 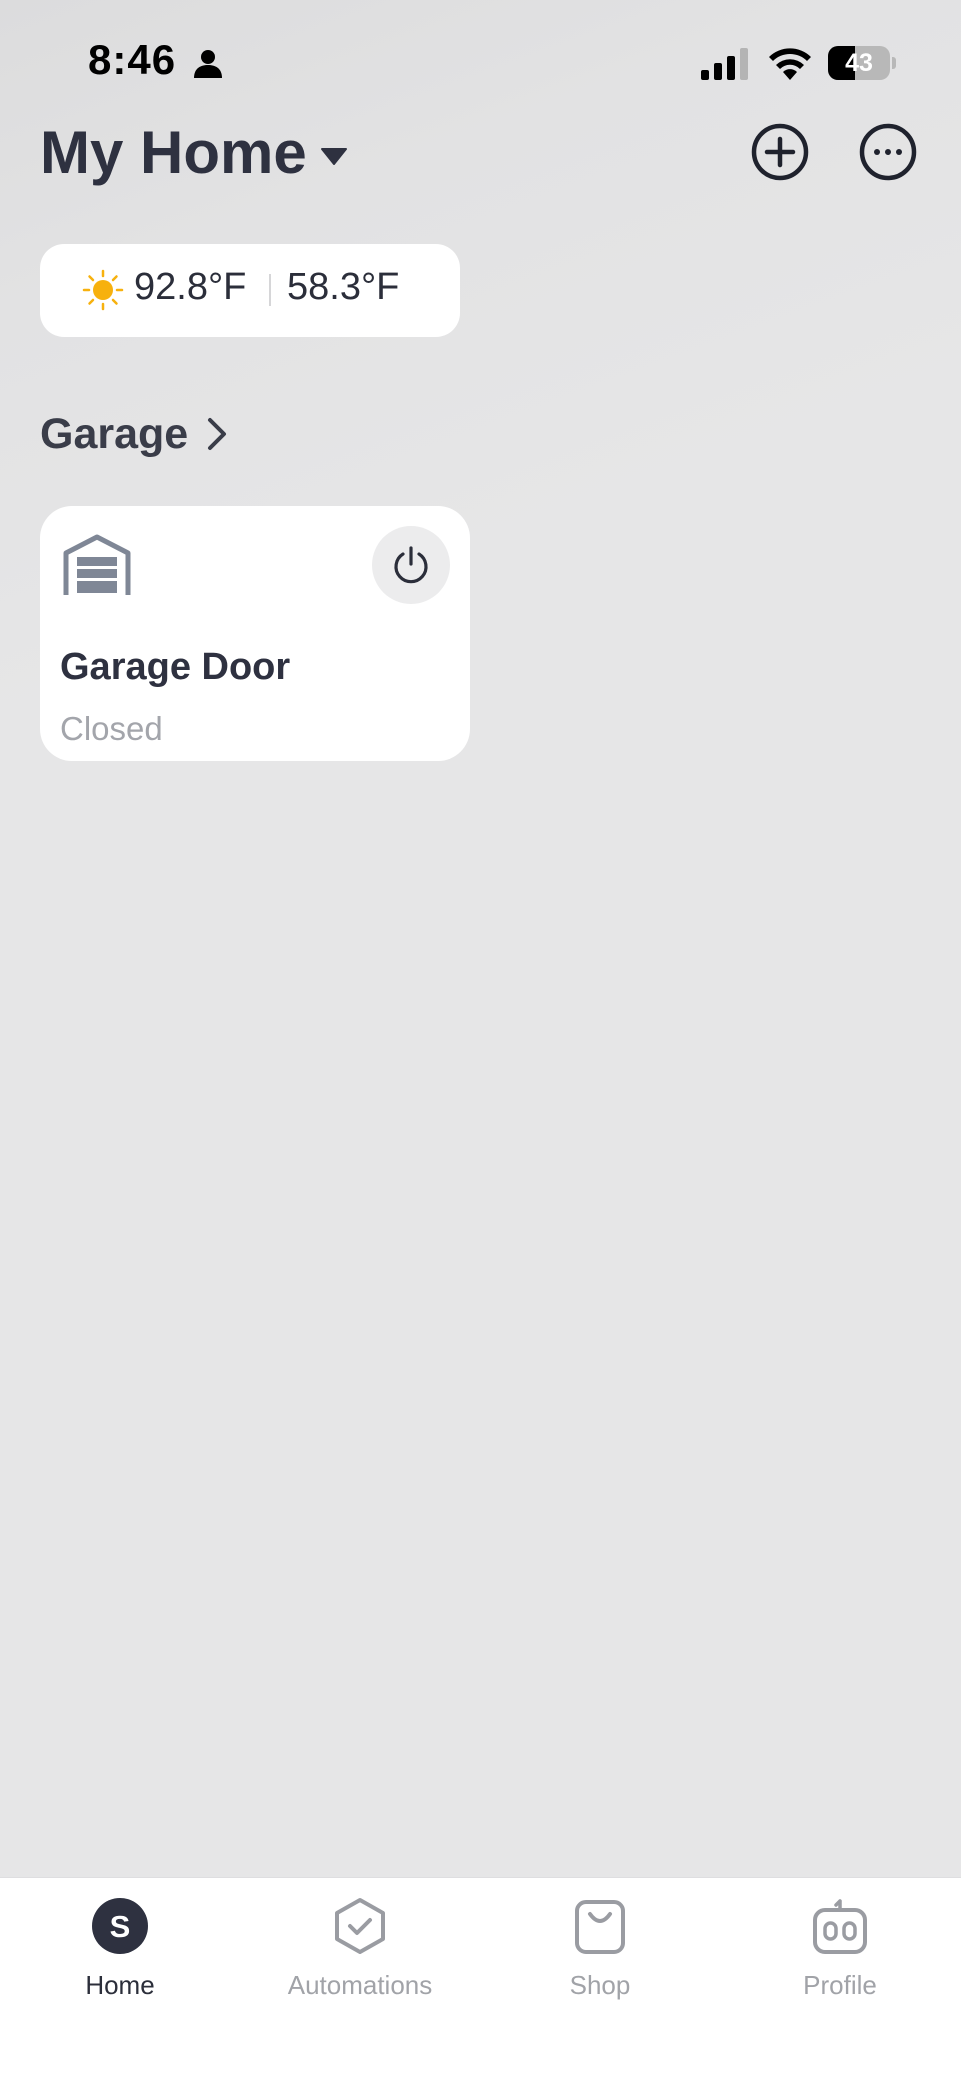 What do you see at coordinates (250, 290) in the screenshot?
I see `weather-card: 92.8°F 58.3°F` at bounding box center [250, 290].